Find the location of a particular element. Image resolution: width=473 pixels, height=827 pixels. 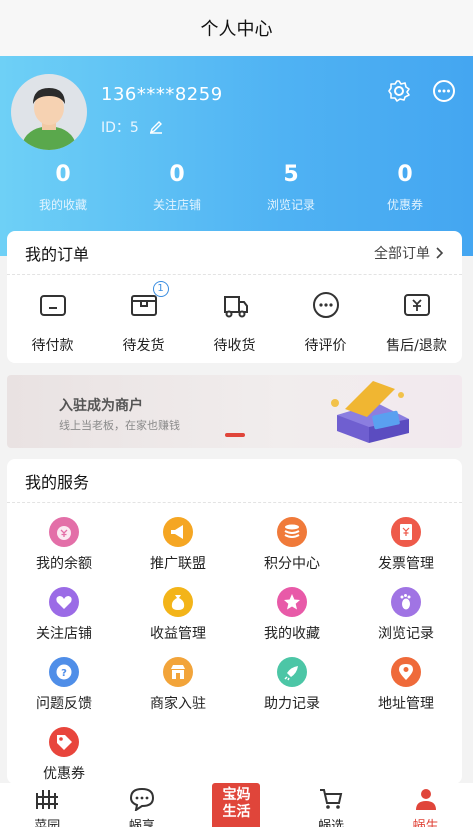

pending-shipment-badge: 1 is located at coordinates (160, 289).